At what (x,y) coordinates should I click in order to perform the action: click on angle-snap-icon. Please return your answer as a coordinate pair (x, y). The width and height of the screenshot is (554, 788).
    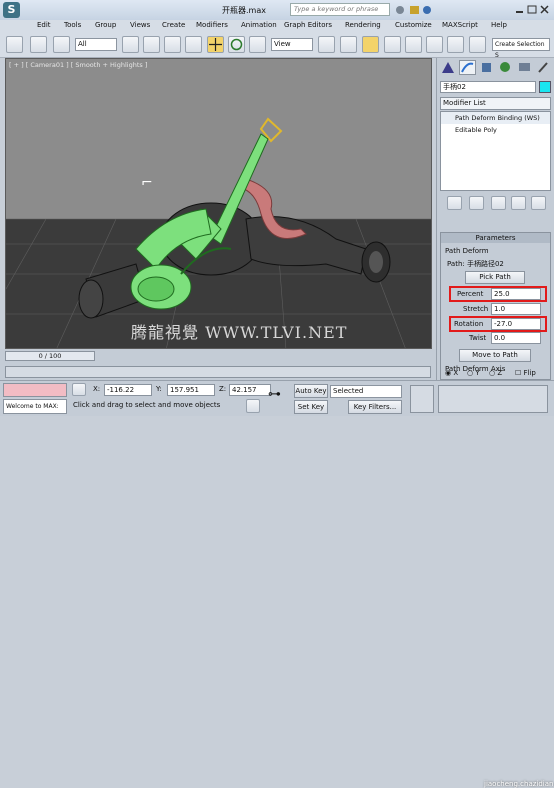
    Looking at the image, I should click on (413, 44).